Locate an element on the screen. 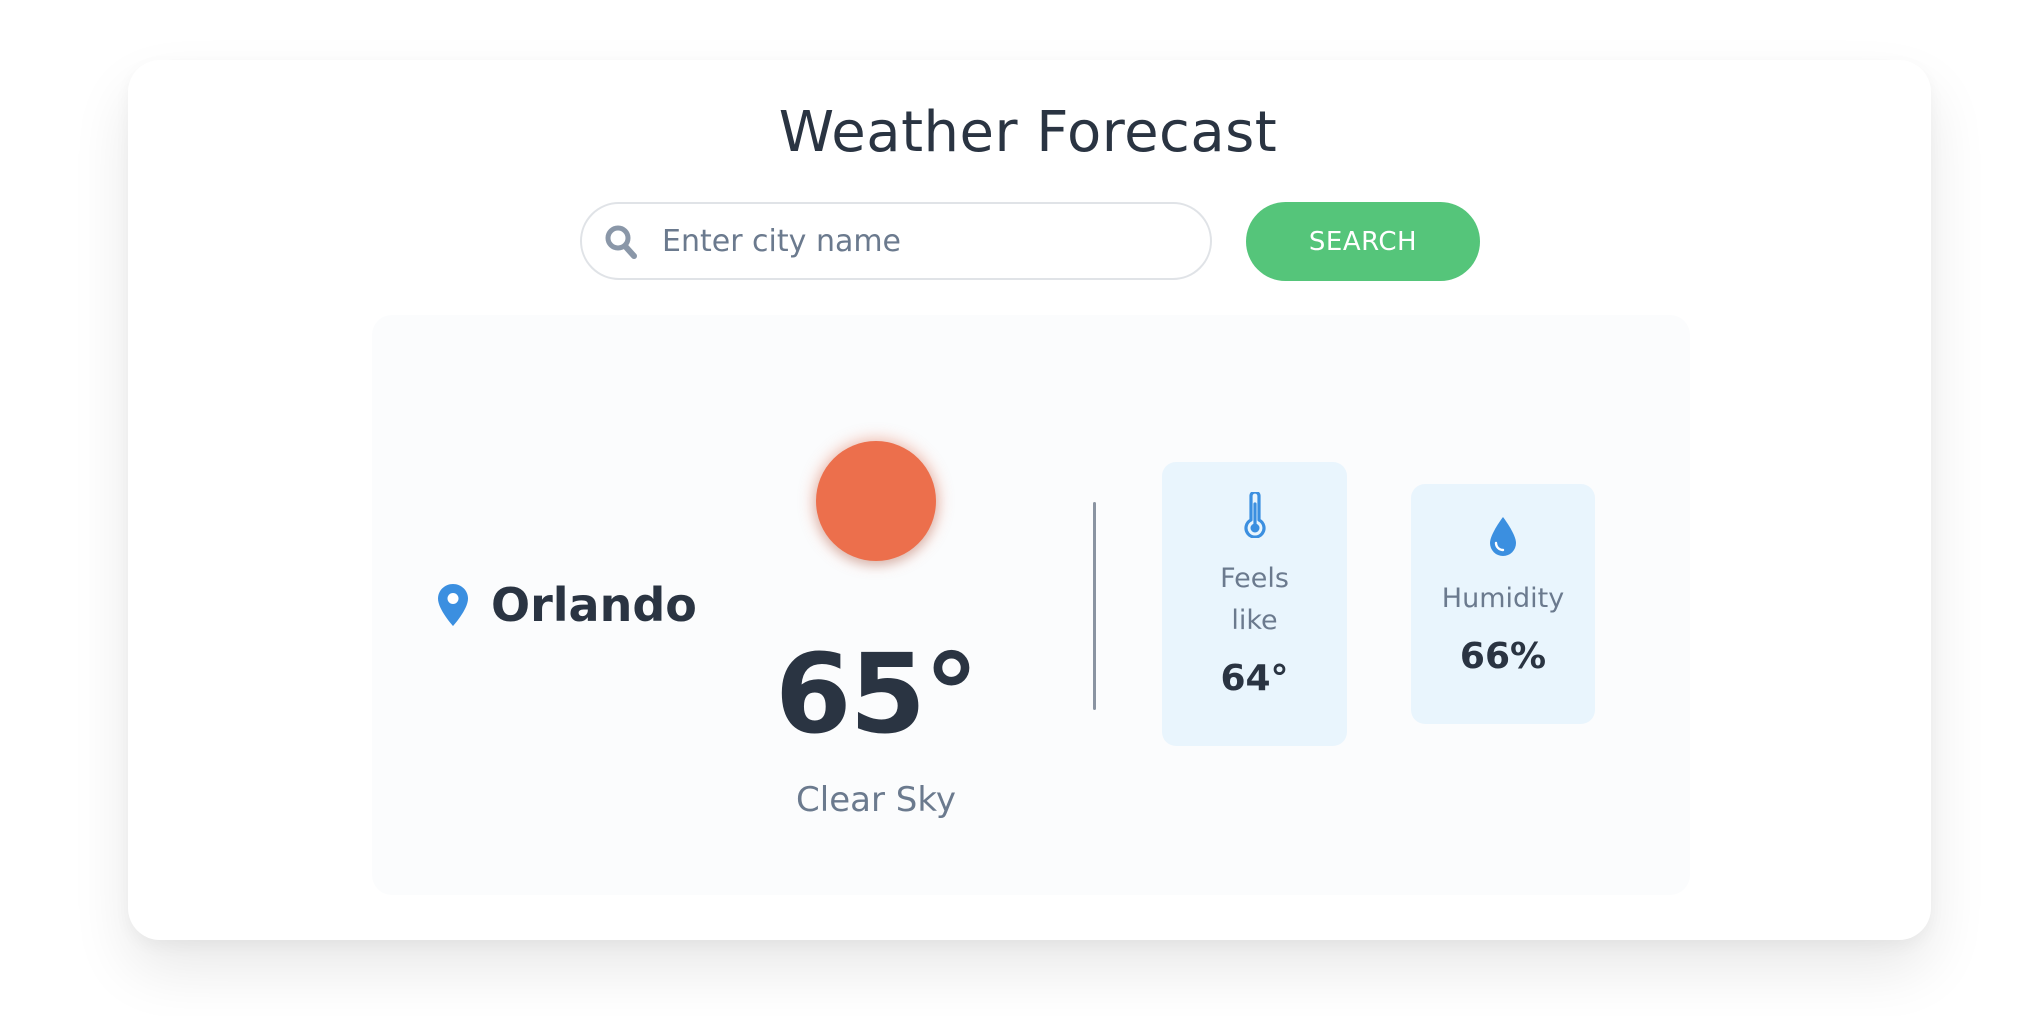  thermometer-icon is located at coordinates (1254, 515).